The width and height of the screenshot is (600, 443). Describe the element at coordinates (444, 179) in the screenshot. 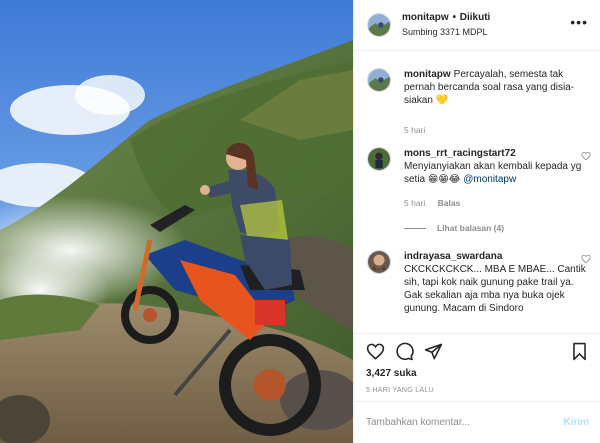

I see `comment-emoji: 😁😁😂` at that location.